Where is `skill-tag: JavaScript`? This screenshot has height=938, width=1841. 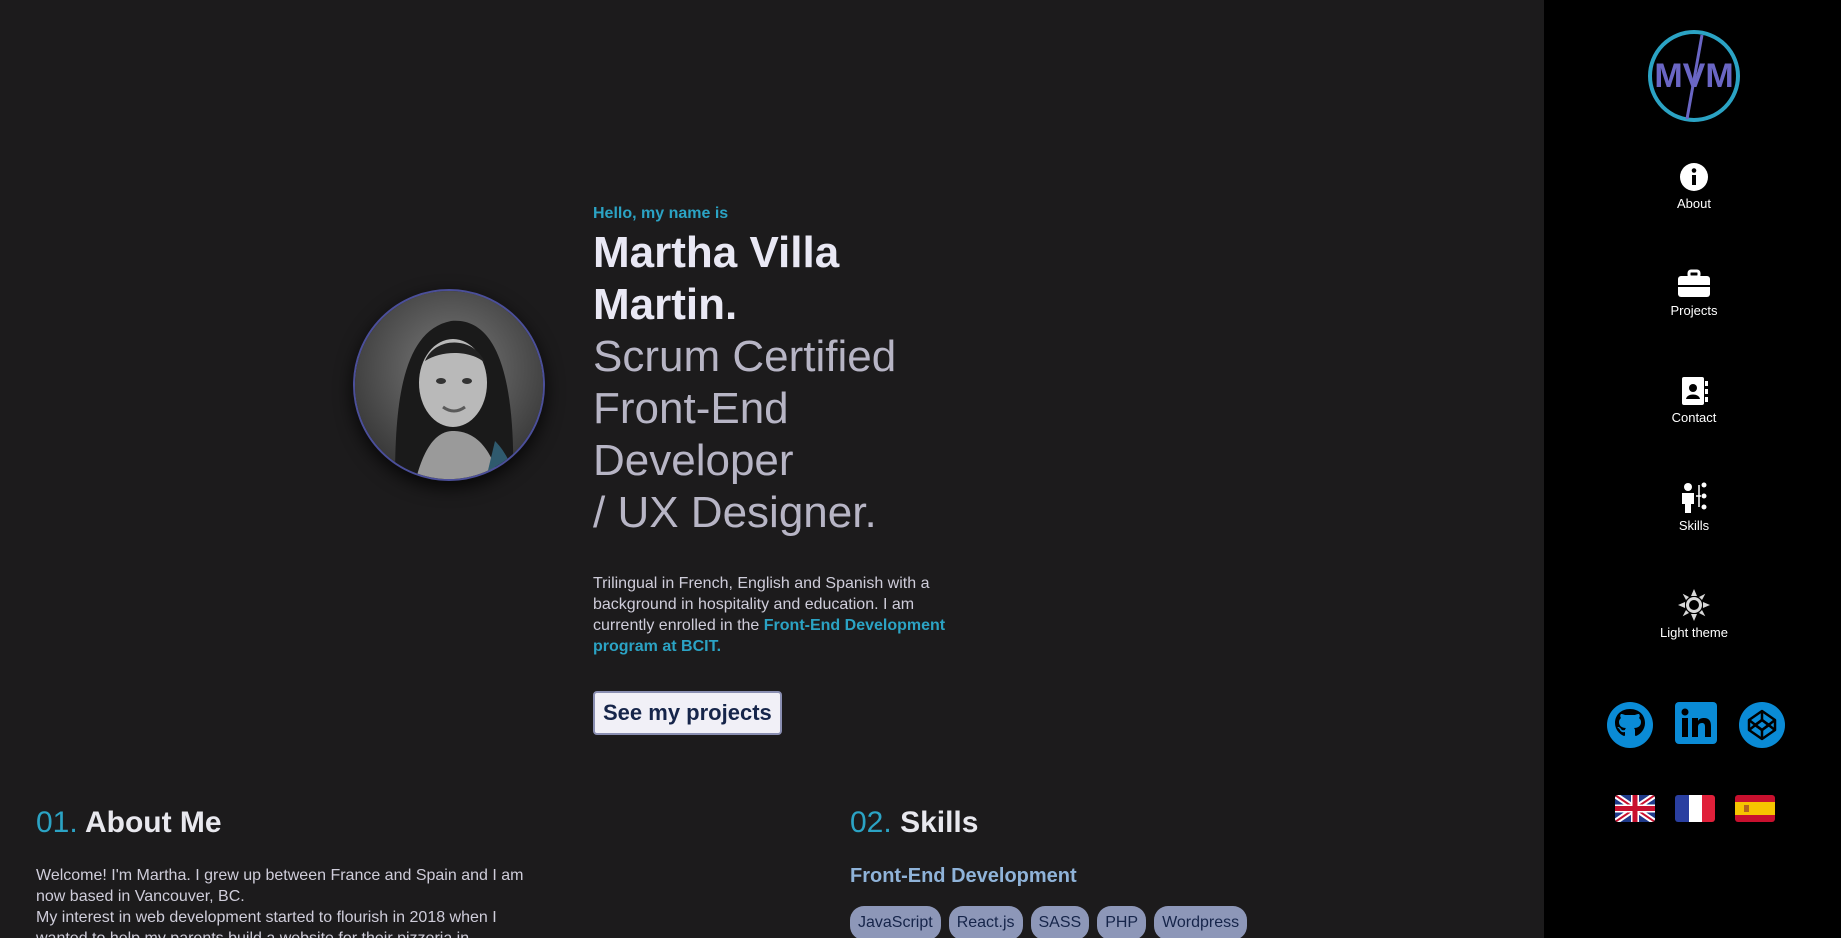
skill-tag: JavaScript is located at coordinates (895, 922).